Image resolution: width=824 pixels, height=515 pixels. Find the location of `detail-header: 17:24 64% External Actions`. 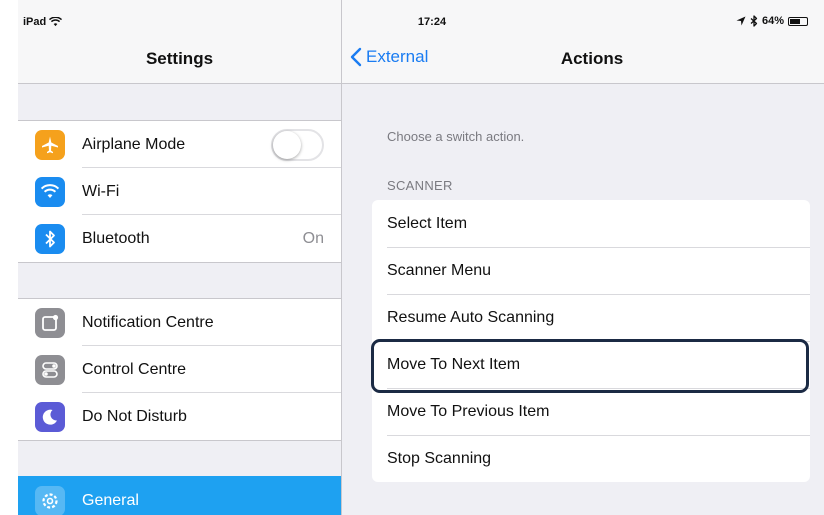

detail-header: 17:24 64% External Actions is located at coordinates (583, 42).